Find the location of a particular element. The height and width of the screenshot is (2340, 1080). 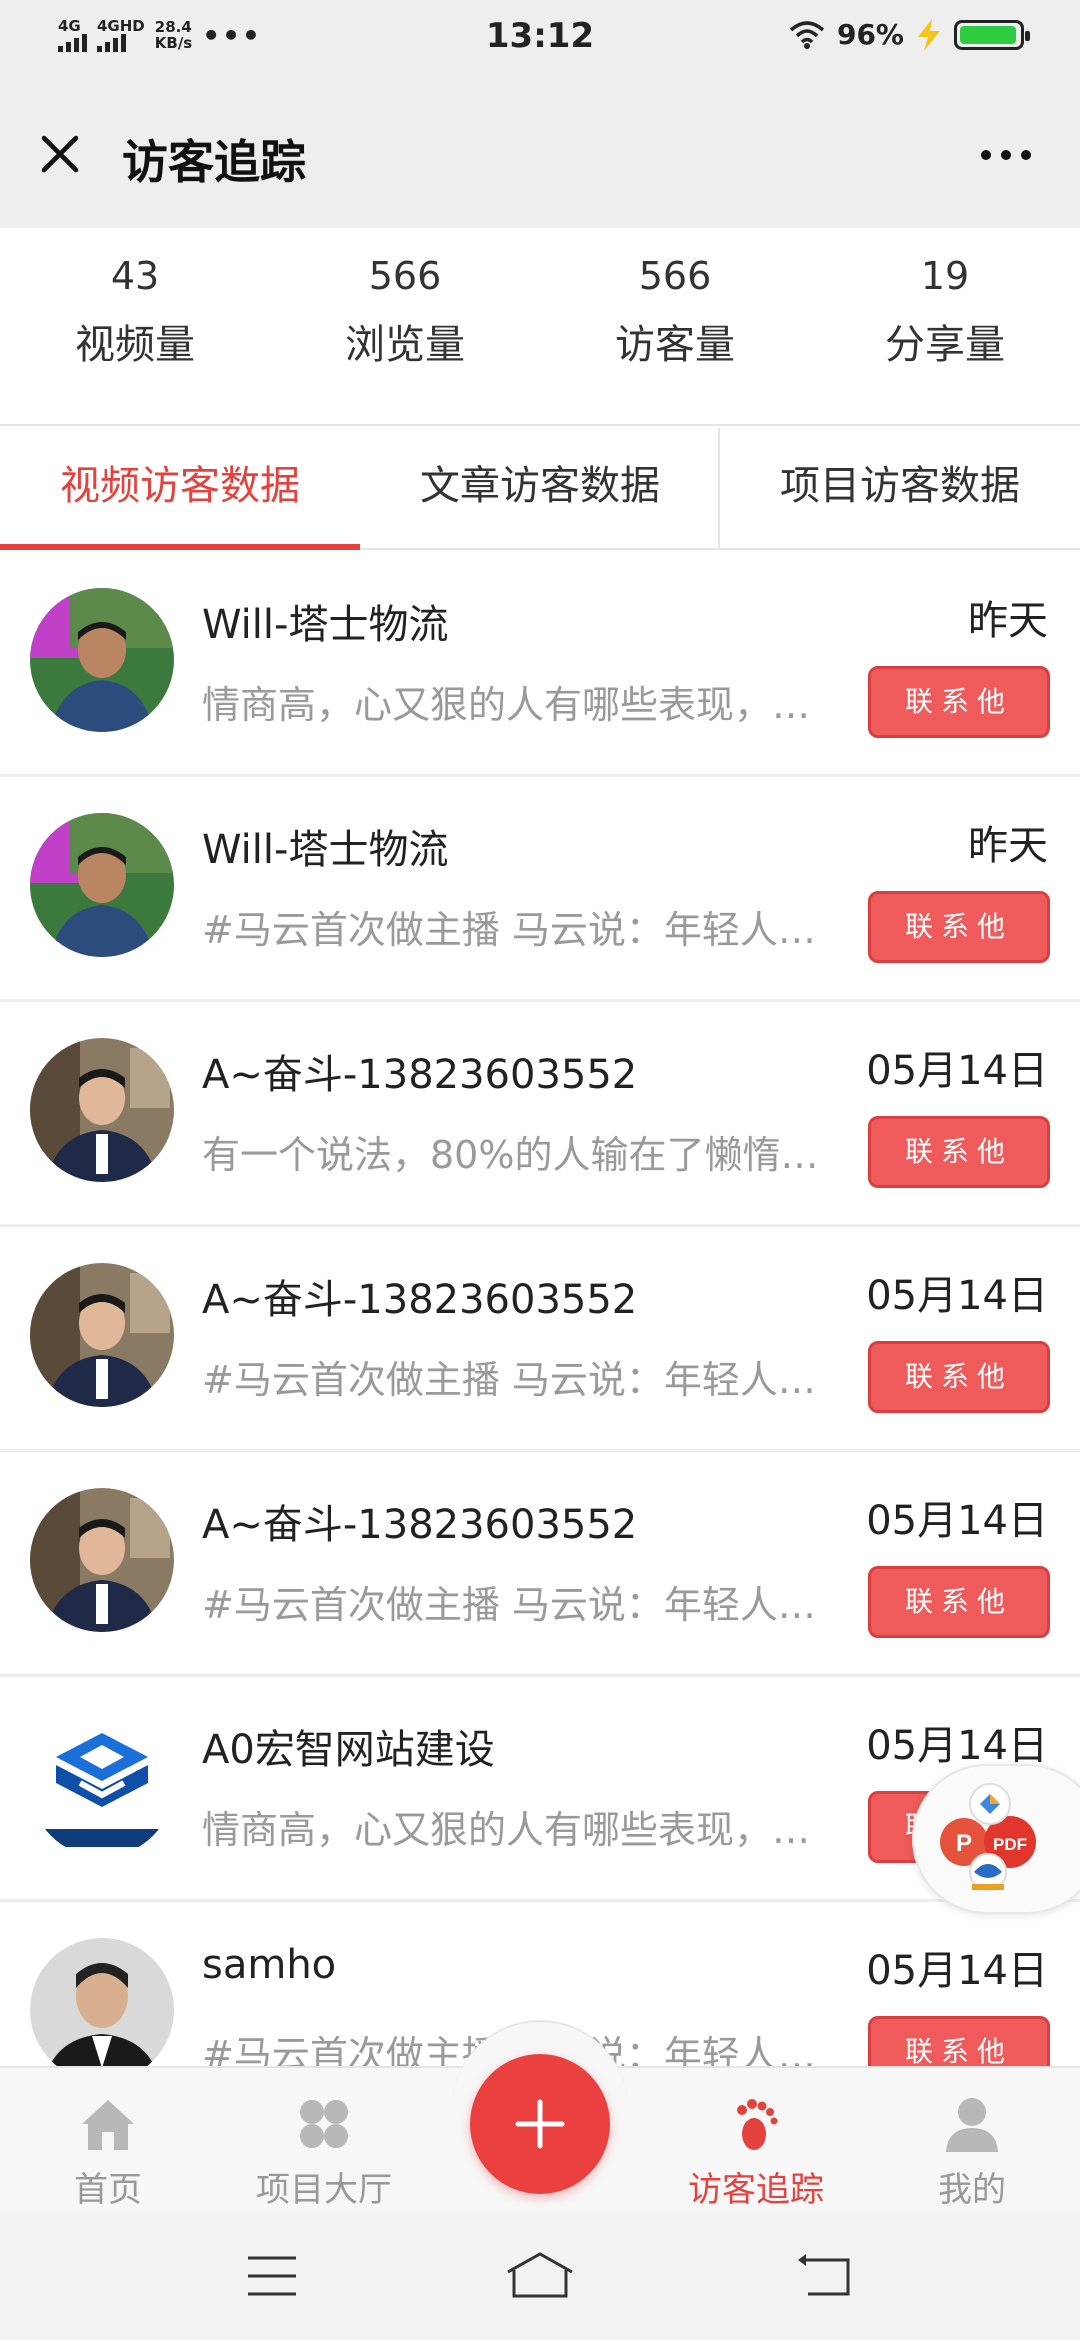

stat-visitors: 566 访客量 is located at coordinates (675, 326).